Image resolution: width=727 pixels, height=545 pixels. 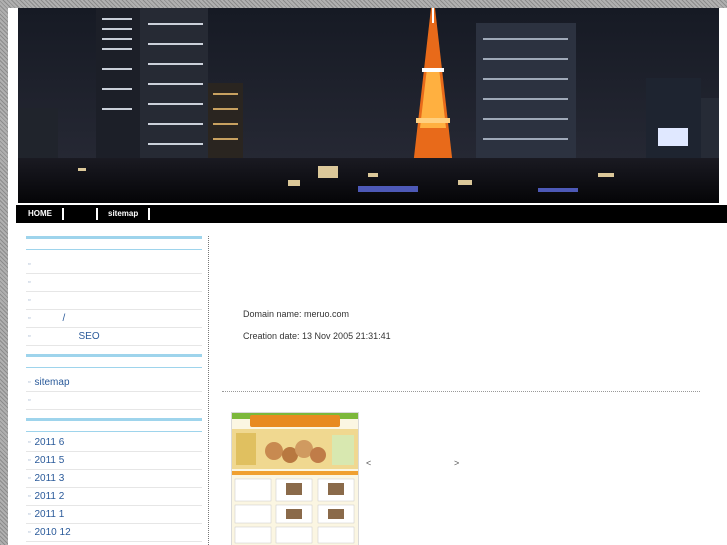 I want to click on archive-item: ▫ 2011 3, so click(x=114, y=479).